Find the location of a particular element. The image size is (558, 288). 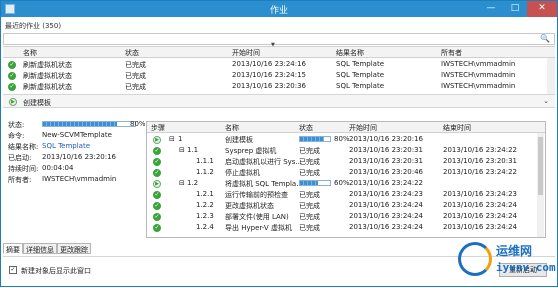

step-name: 更改虚拟机状态 is located at coordinates (249, 206).